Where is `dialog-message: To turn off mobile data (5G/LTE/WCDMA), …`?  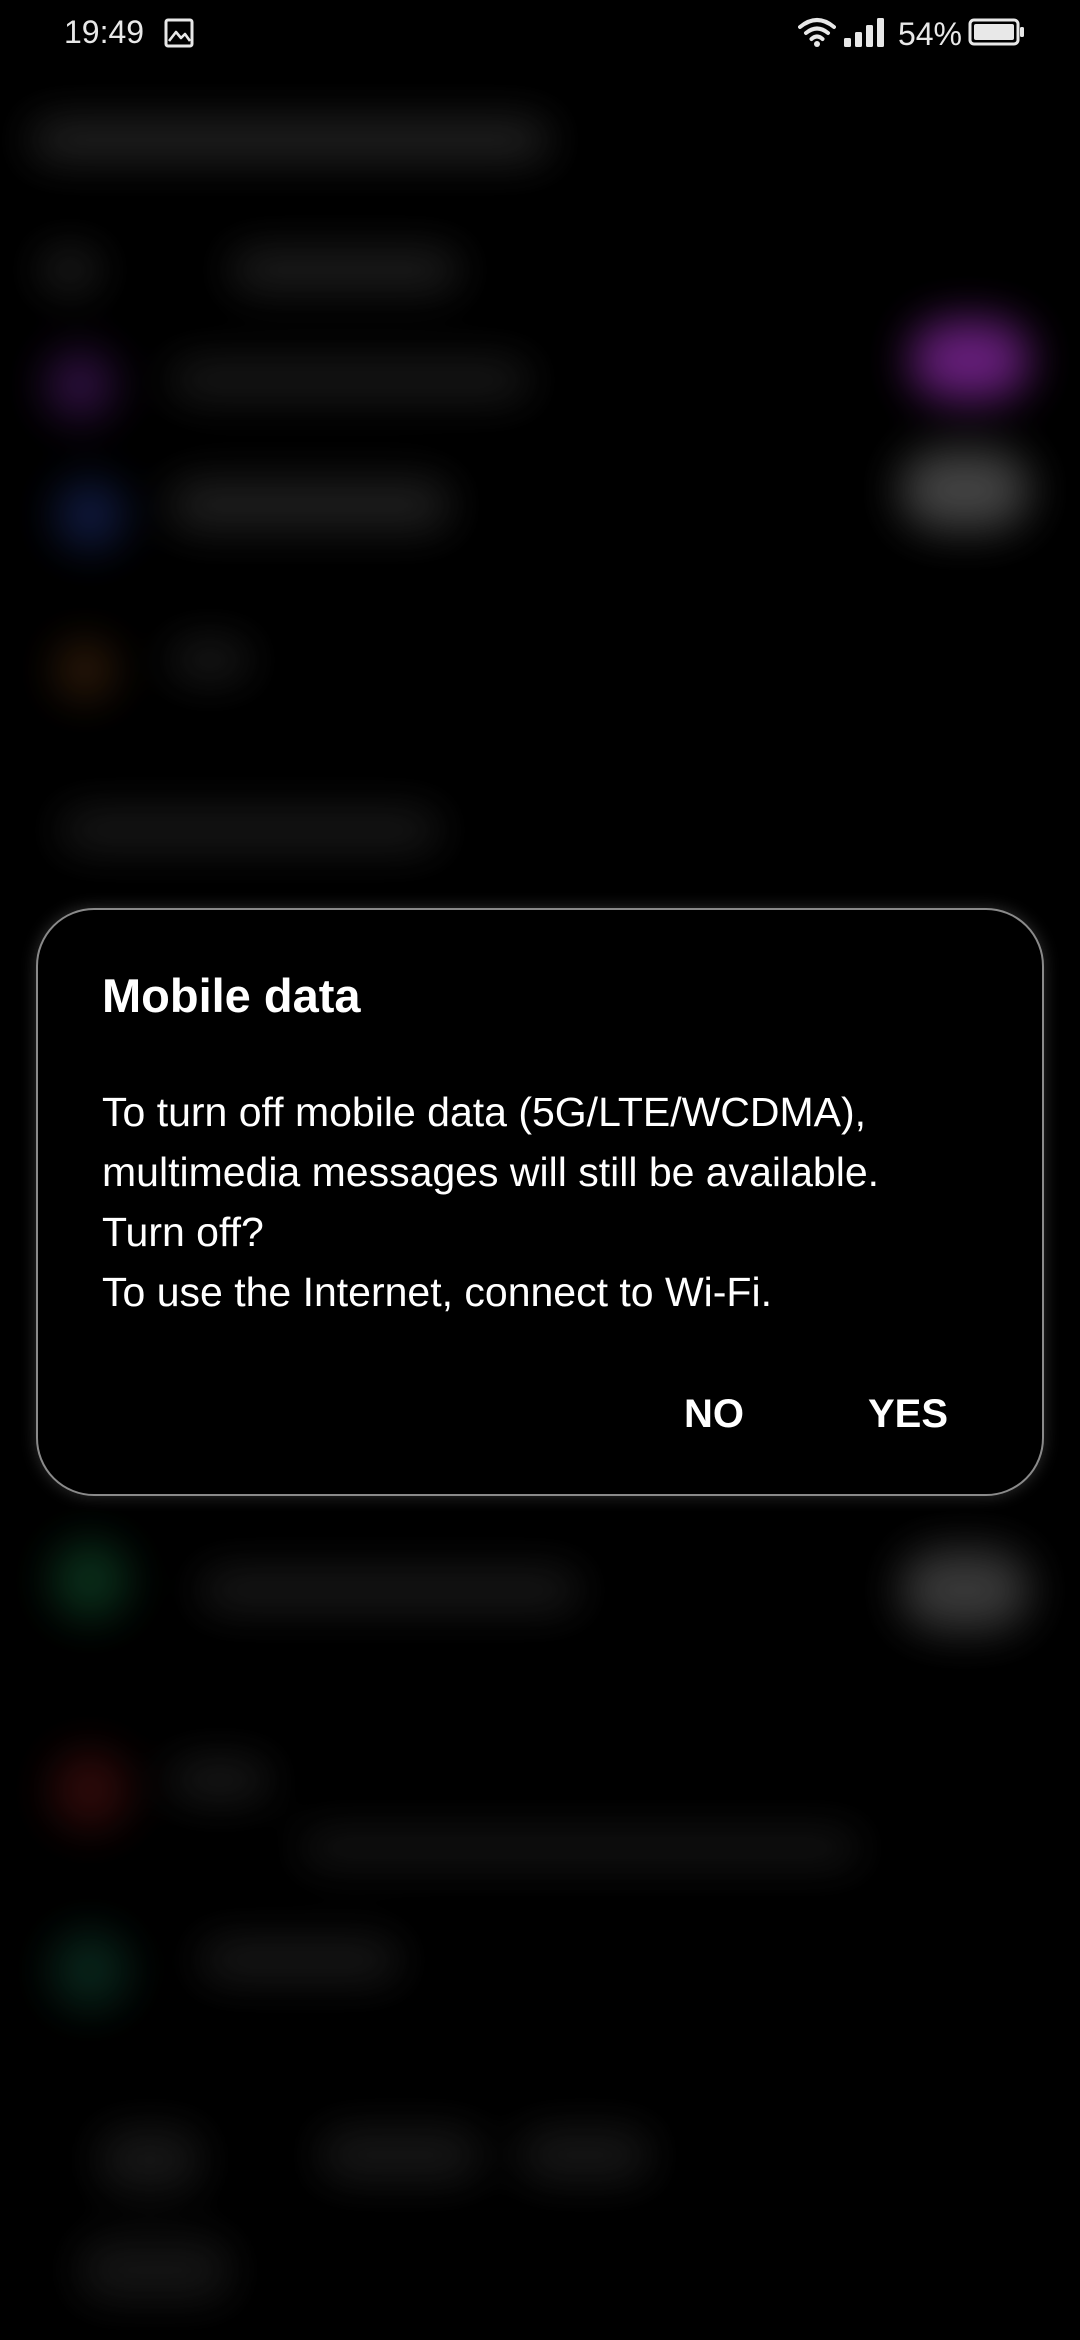
dialog-message: To turn off mobile data (5G/LTE/WCDMA), … is located at coordinates (552, 1202).